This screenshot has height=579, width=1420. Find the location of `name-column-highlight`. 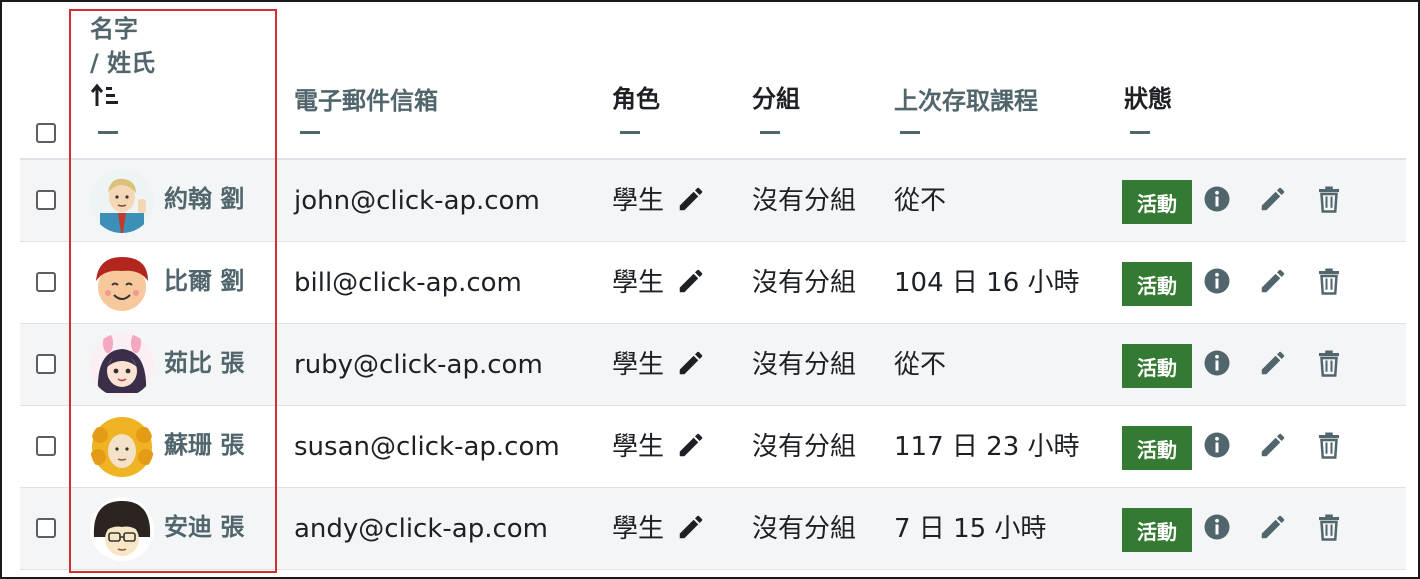

name-column-highlight is located at coordinates (173, 291).